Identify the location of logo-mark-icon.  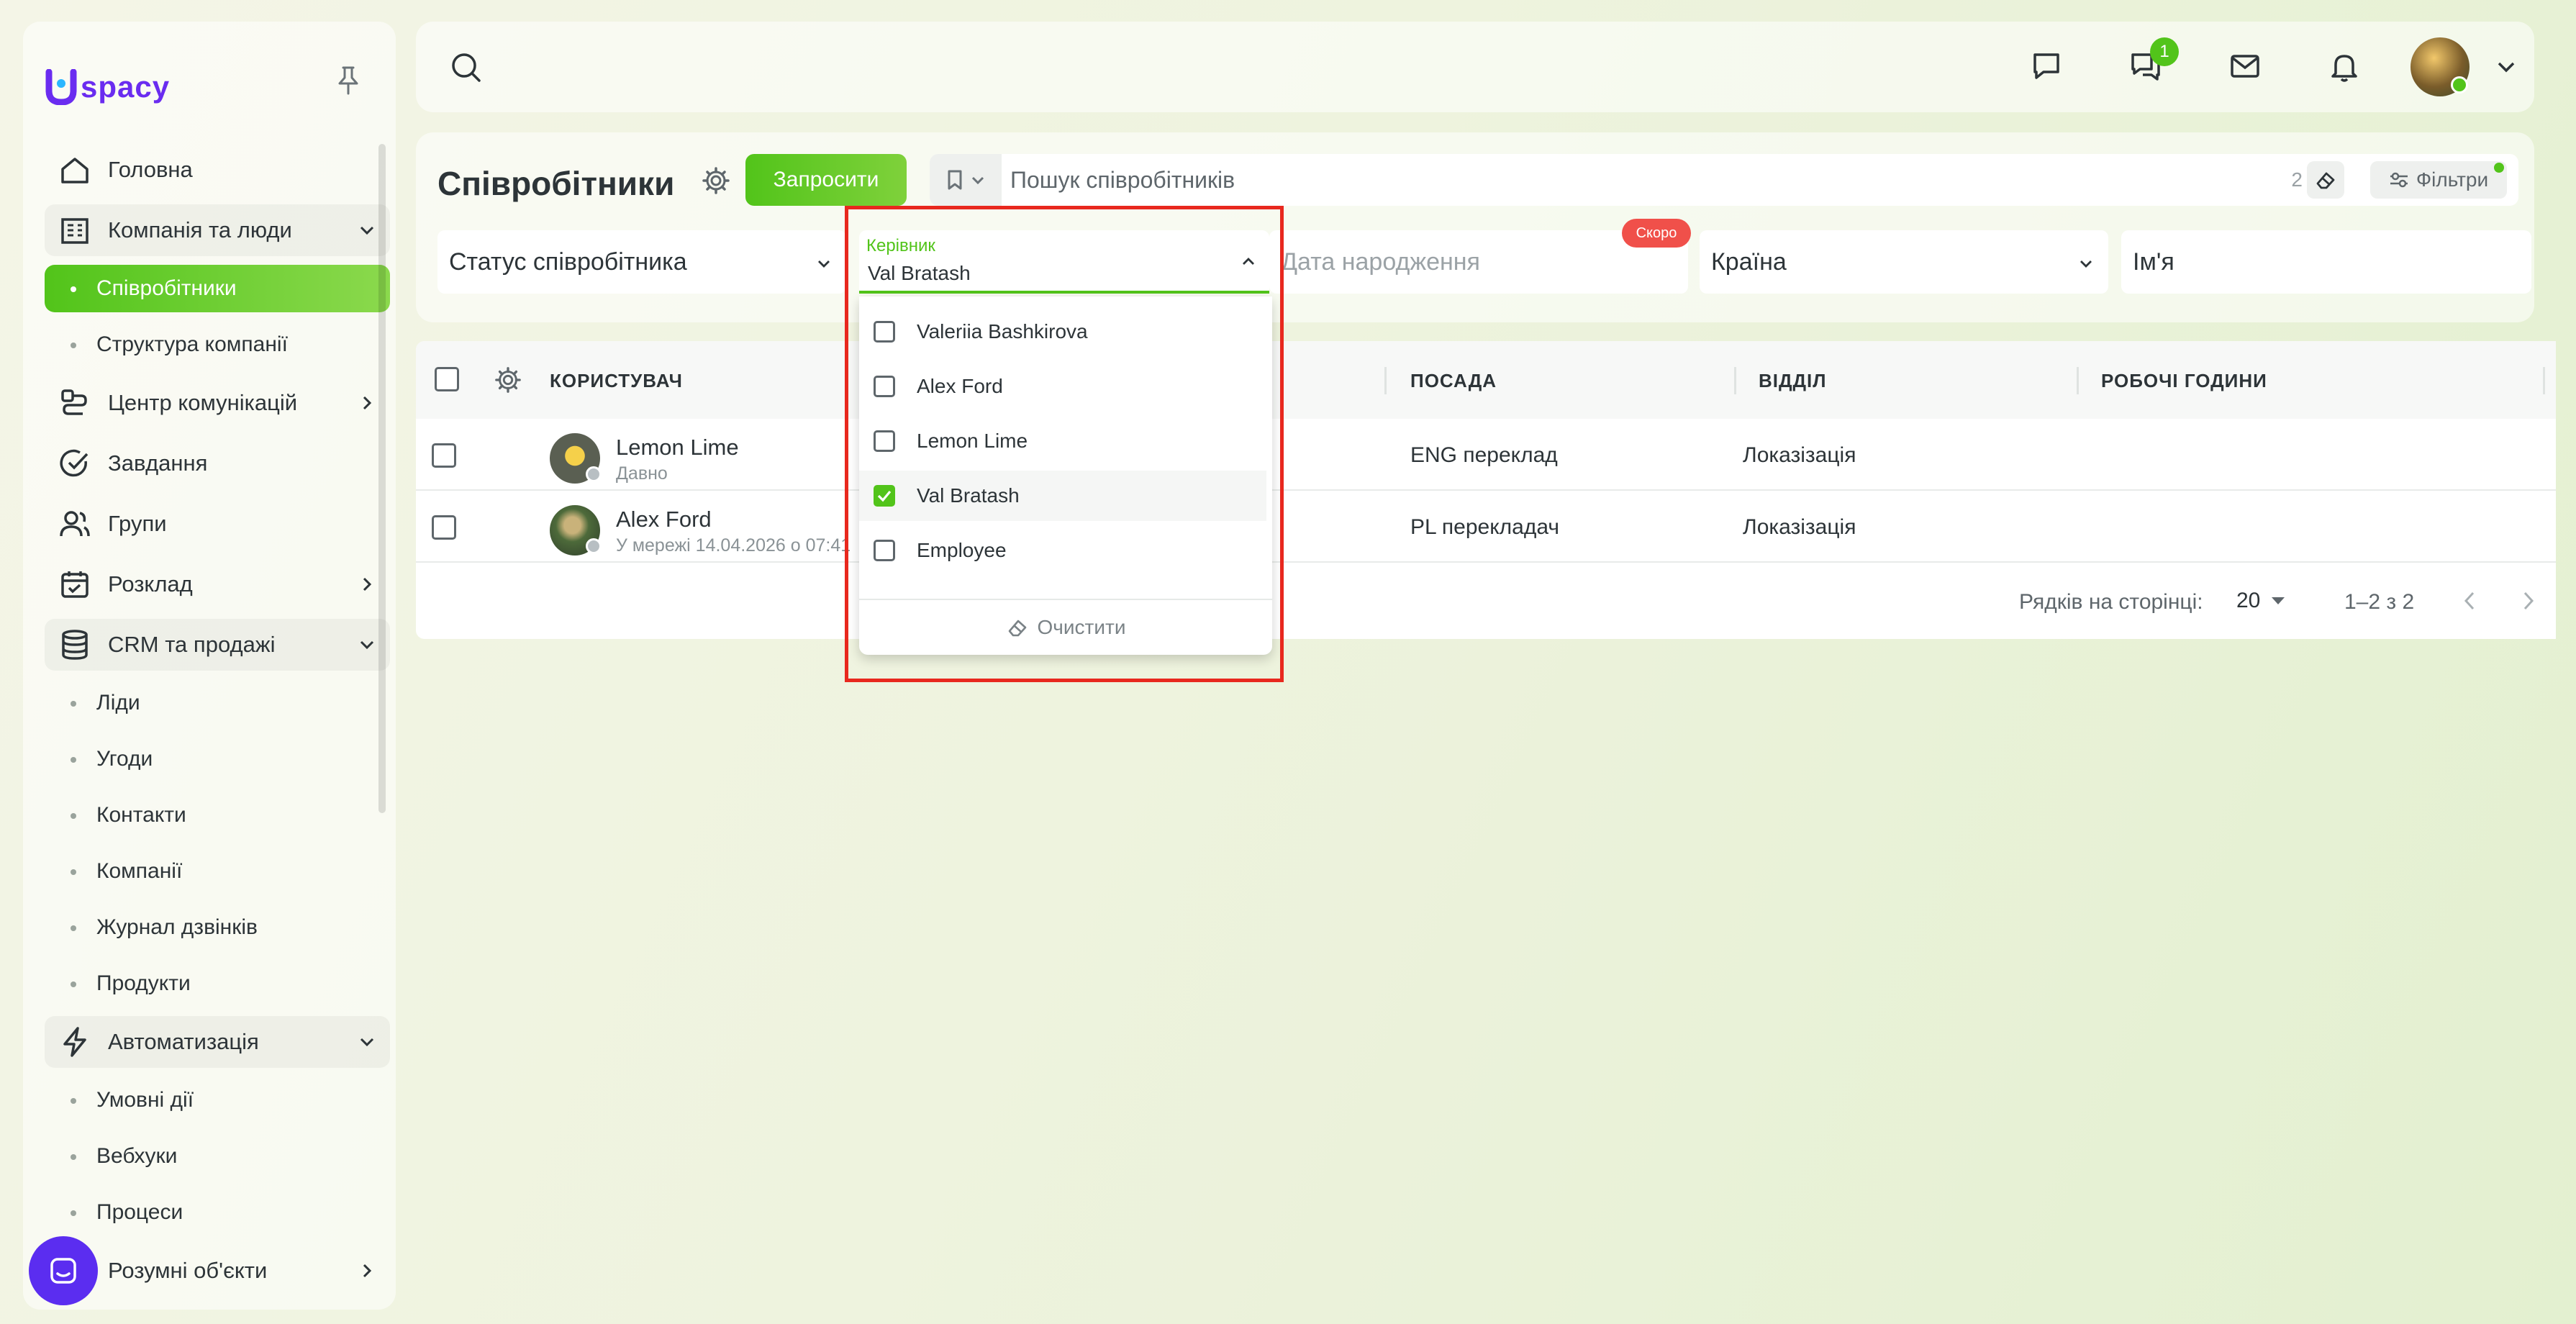
(61, 87).